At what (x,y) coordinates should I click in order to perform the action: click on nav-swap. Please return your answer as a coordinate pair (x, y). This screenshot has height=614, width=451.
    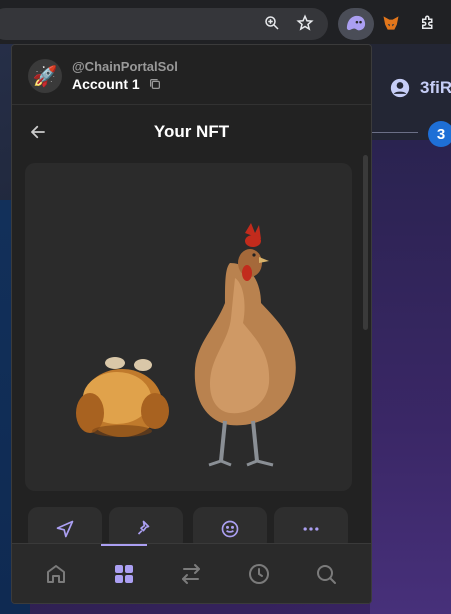
    Looking at the image, I should click on (191, 574).